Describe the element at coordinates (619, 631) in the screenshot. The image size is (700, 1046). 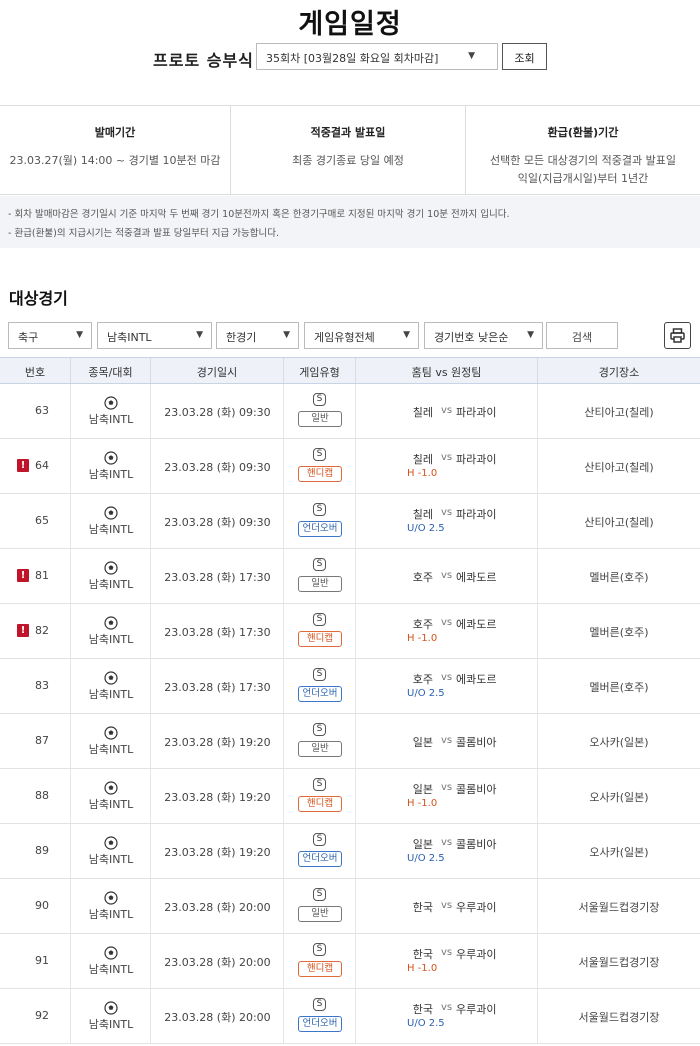
I see `venue-cell: 멜버른(호주)` at that location.